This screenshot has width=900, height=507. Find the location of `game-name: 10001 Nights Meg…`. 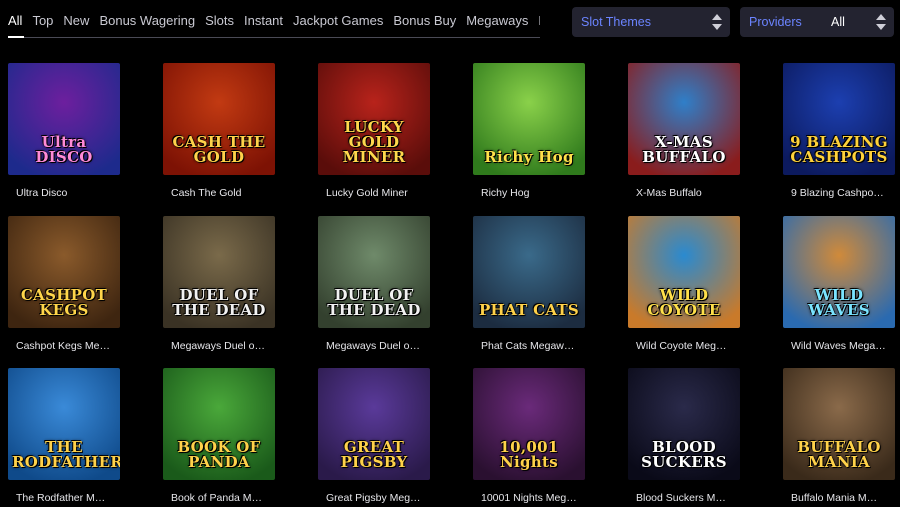

game-name: 10001 Nights Meg… is located at coordinates (529, 498).